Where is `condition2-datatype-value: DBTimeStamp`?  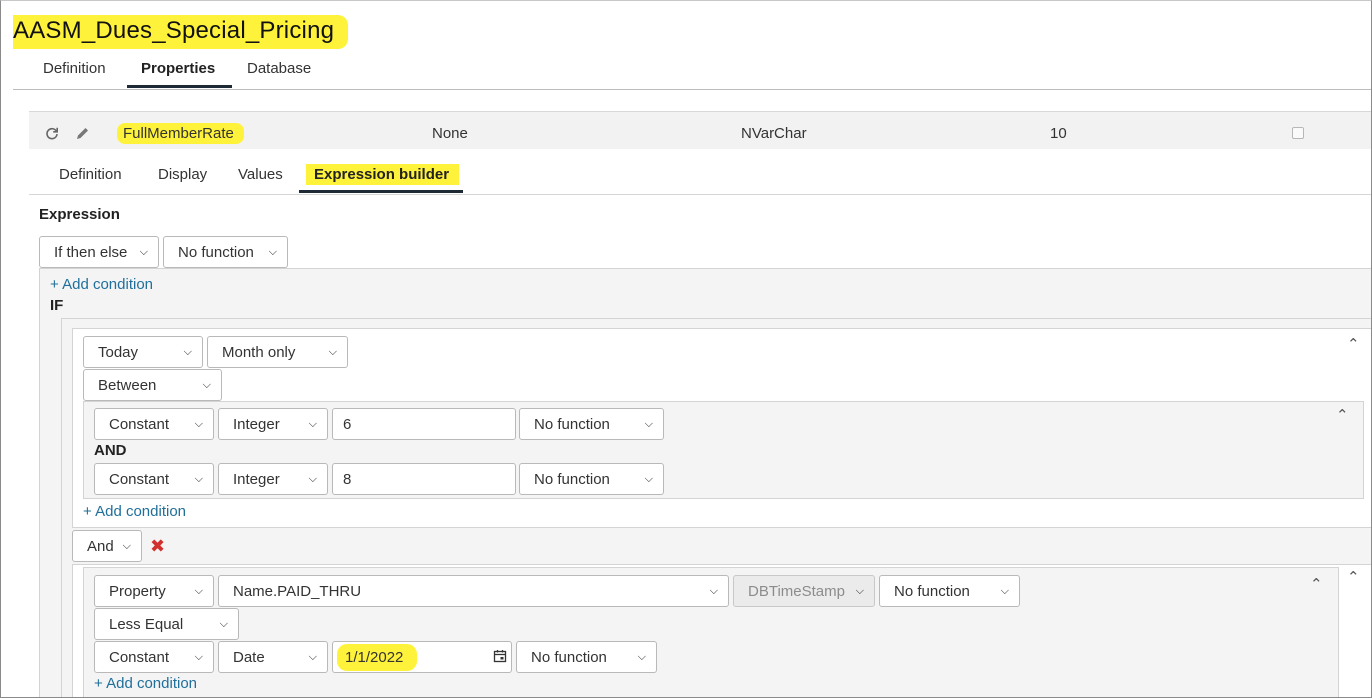
condition2-datatype-value: DBTimeStamp is located at coordinates (796, 591).